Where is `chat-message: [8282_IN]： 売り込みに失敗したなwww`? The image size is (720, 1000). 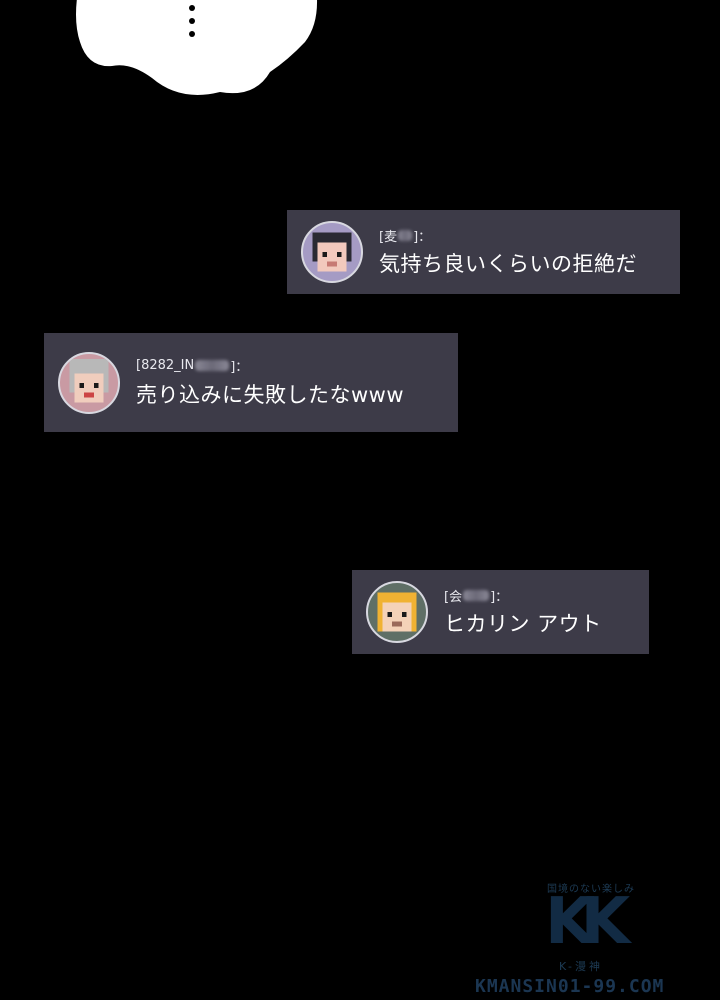 chat-message: [8282_IN]： 売り込みに失敗したなwww is located at coordinates (251, 382).